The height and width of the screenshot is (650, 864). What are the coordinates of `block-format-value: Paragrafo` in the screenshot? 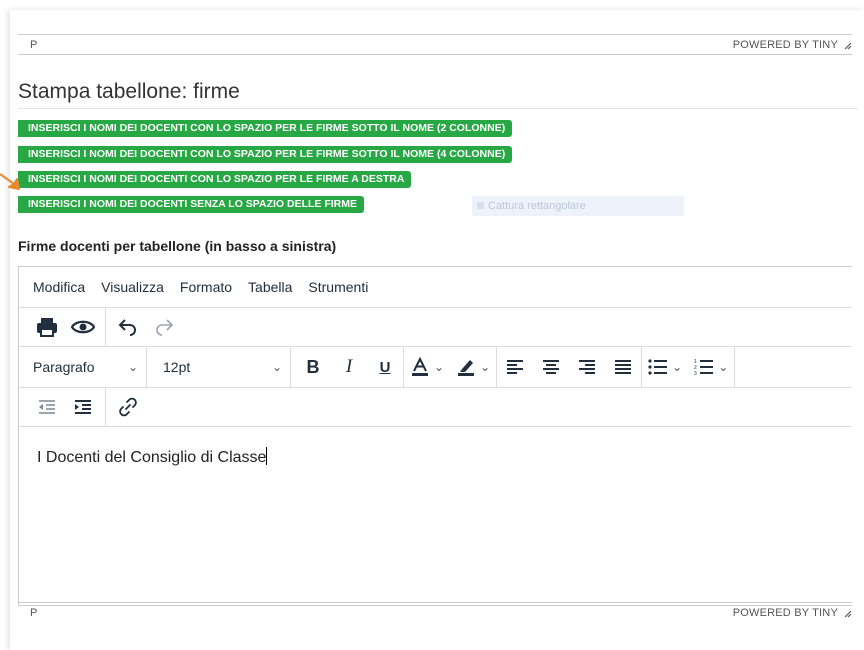 It's located at (64, 367).